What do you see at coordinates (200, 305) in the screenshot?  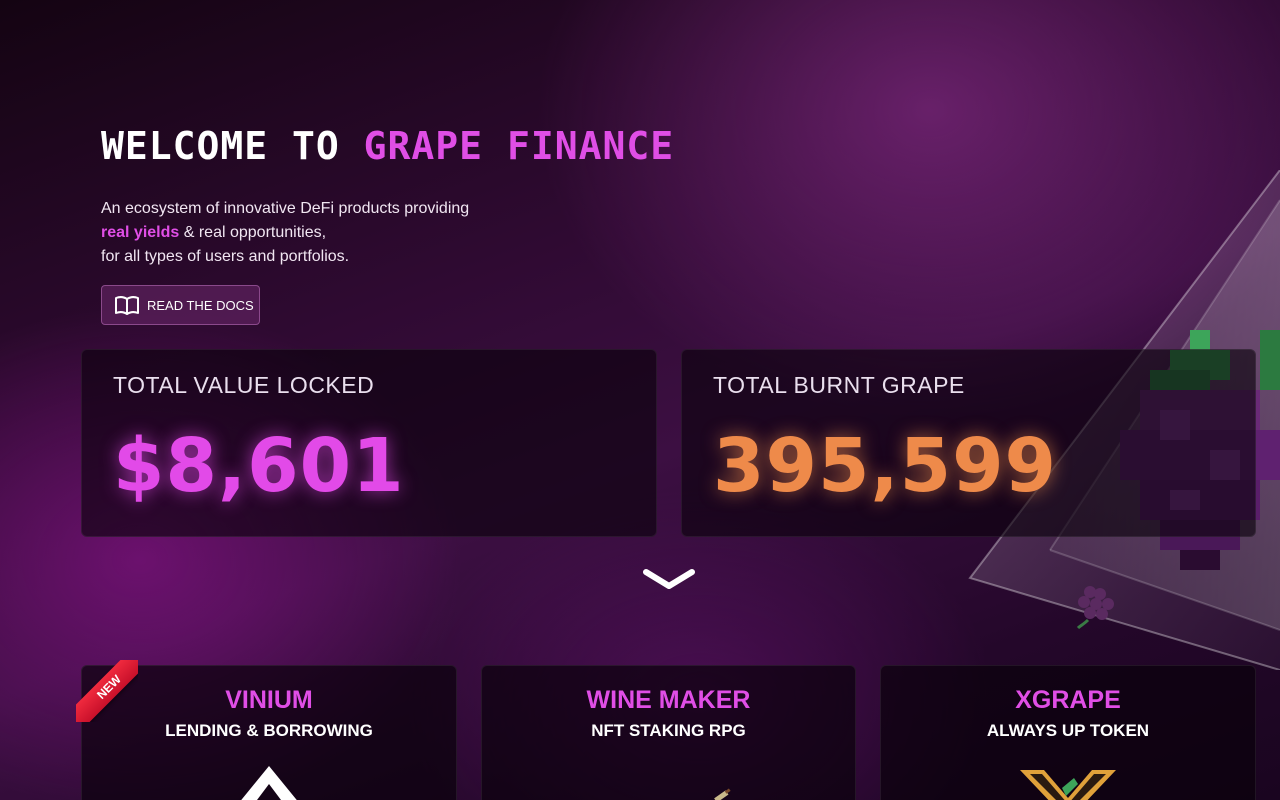 I see `read-docs-label: Read the docs` at bounding box center [200, 305].